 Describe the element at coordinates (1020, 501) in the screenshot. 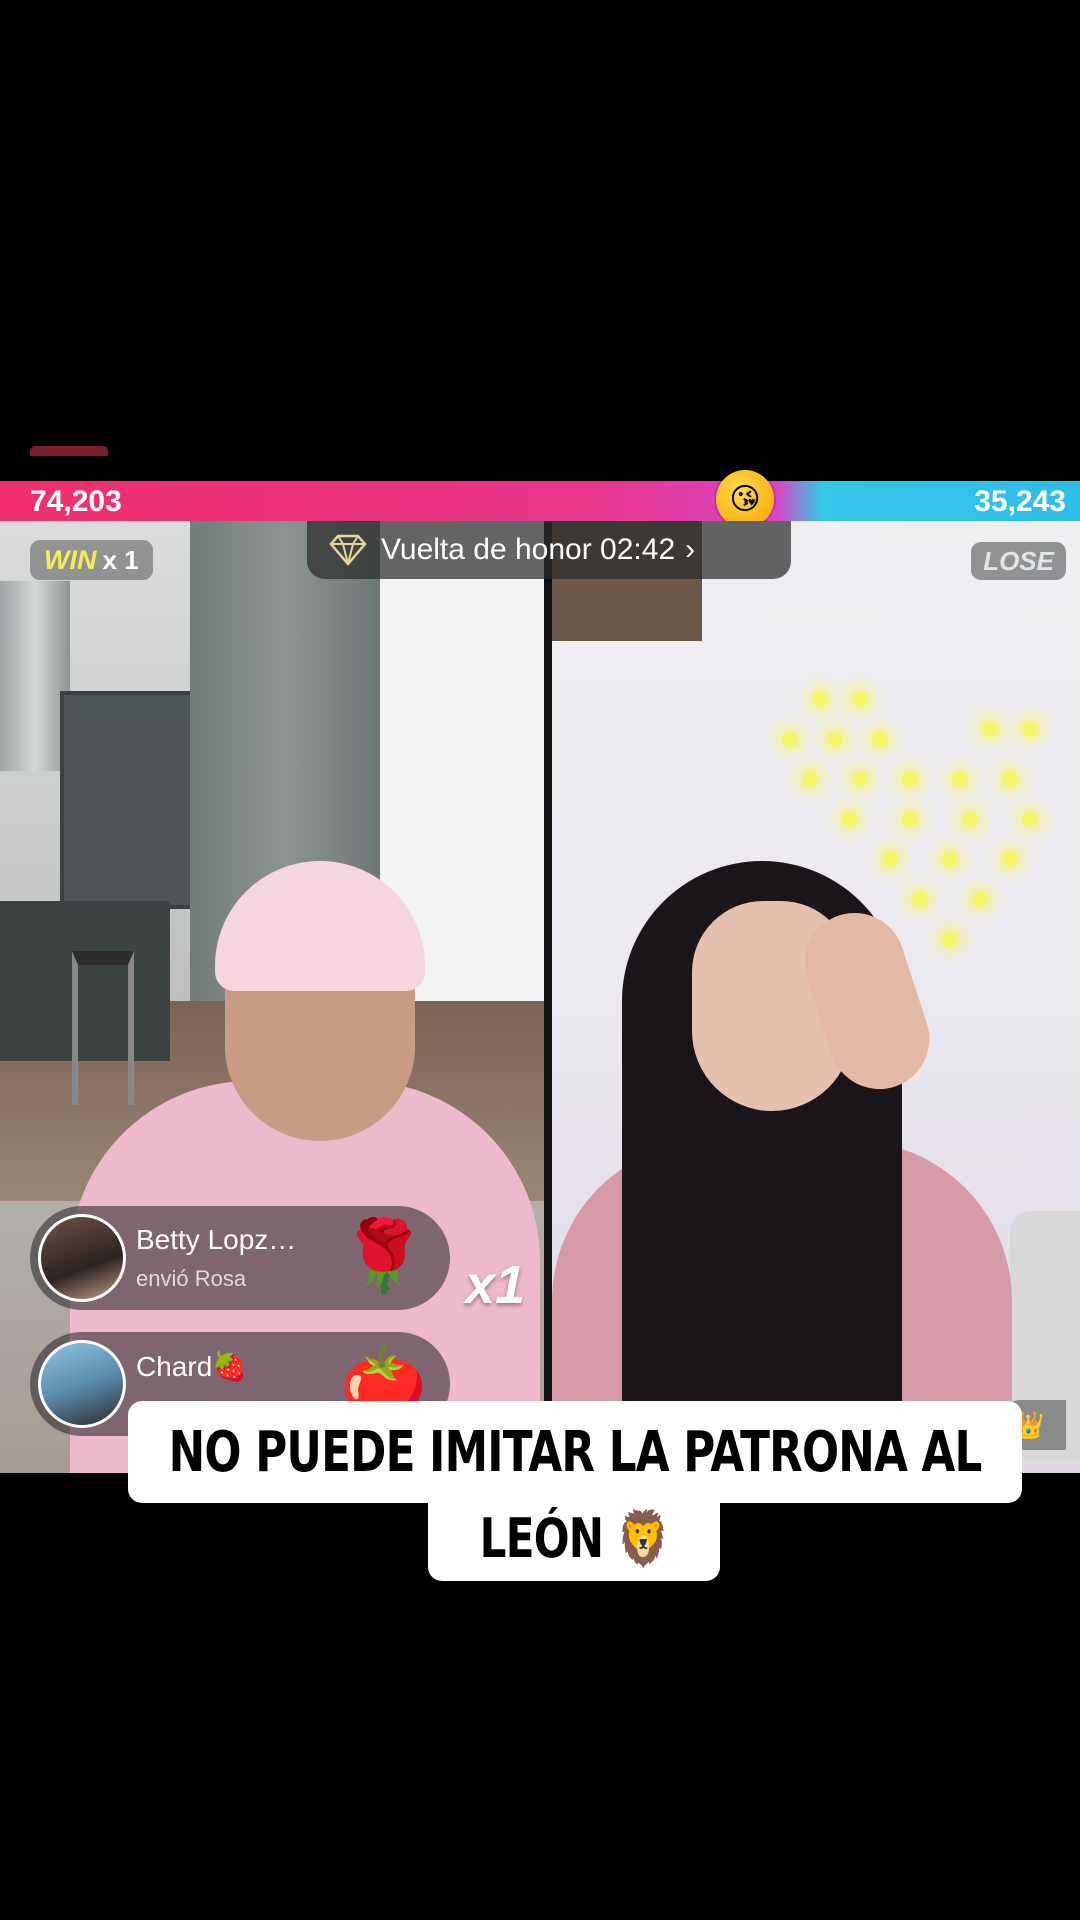

I see `right-score: 35,243` at that location.